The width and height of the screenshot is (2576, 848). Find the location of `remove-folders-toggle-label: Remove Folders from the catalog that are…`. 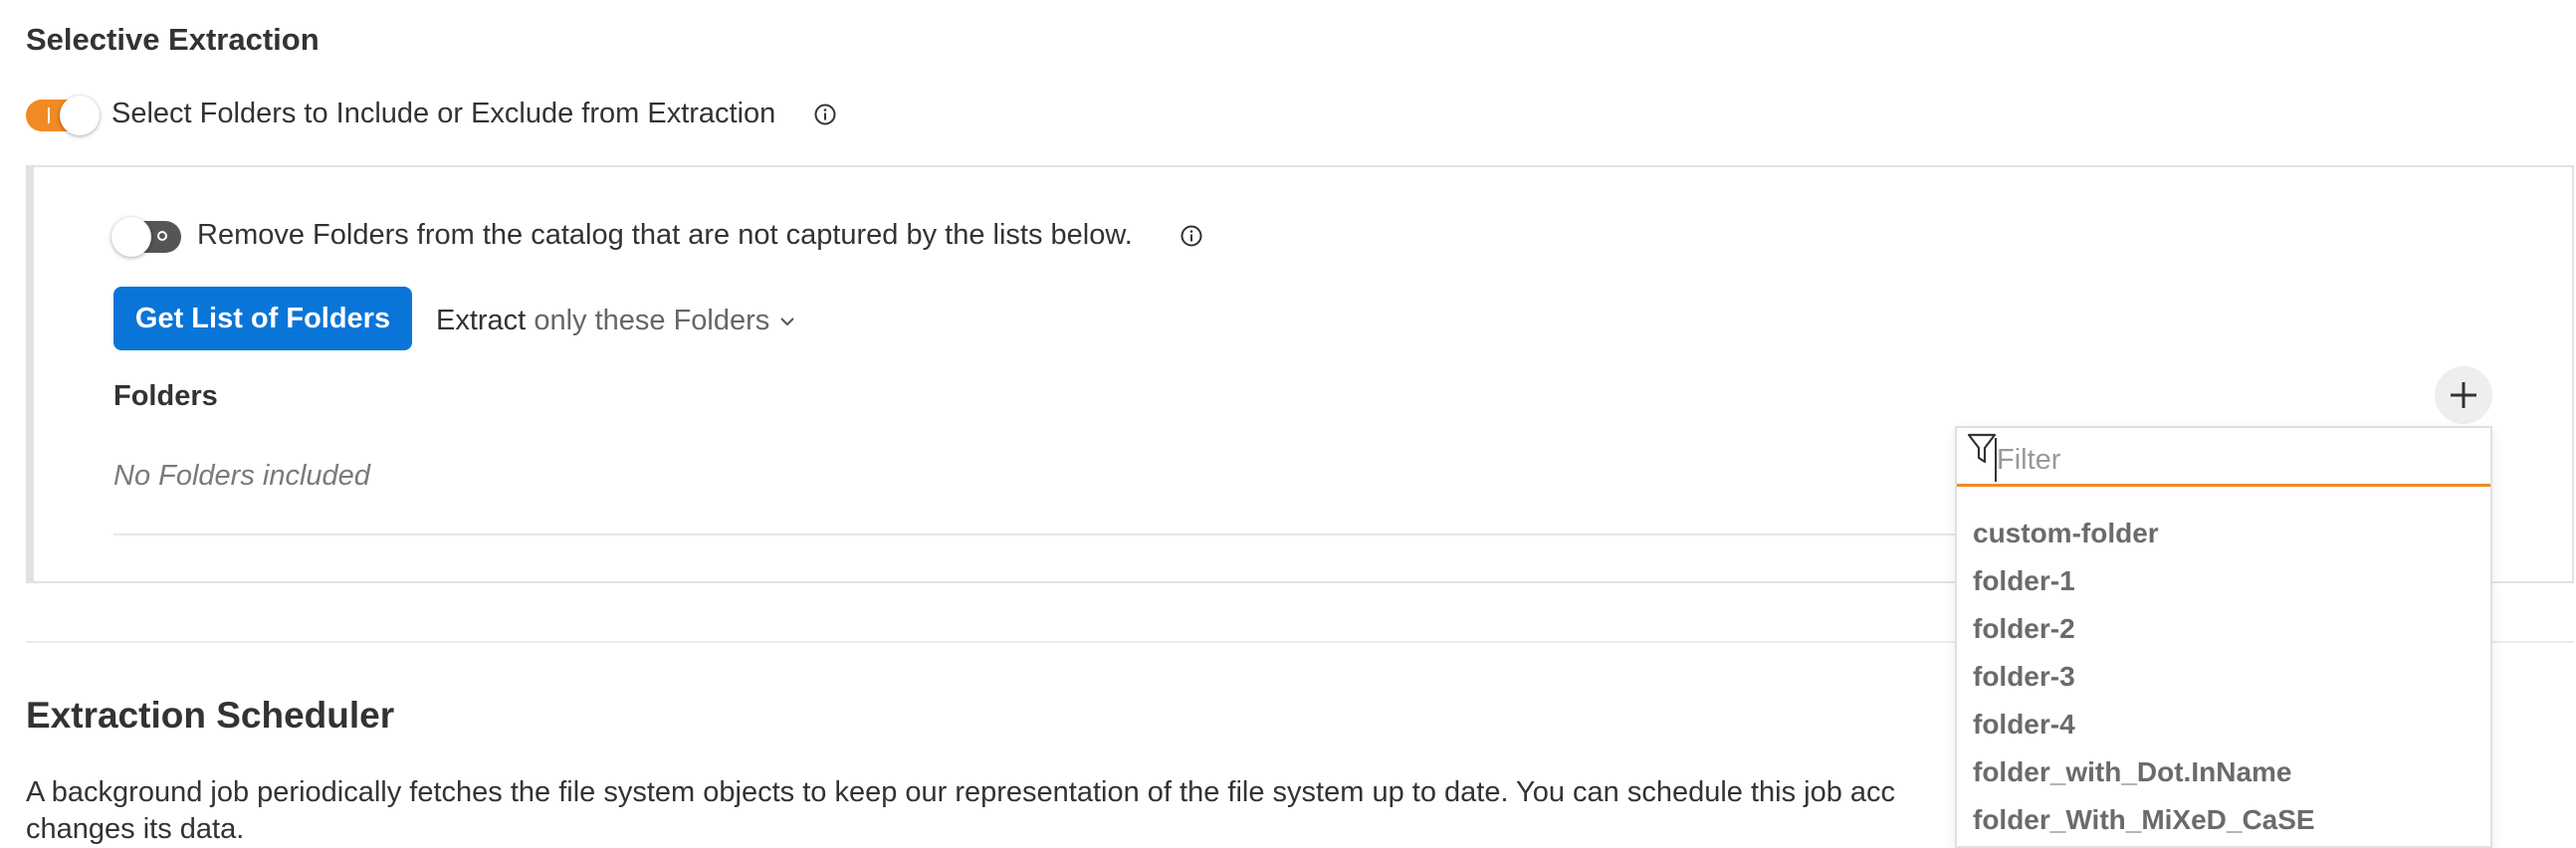

remove-folders-toggle-label: Remove Folders from the catalog that are… is located at coordinates (665, 235).